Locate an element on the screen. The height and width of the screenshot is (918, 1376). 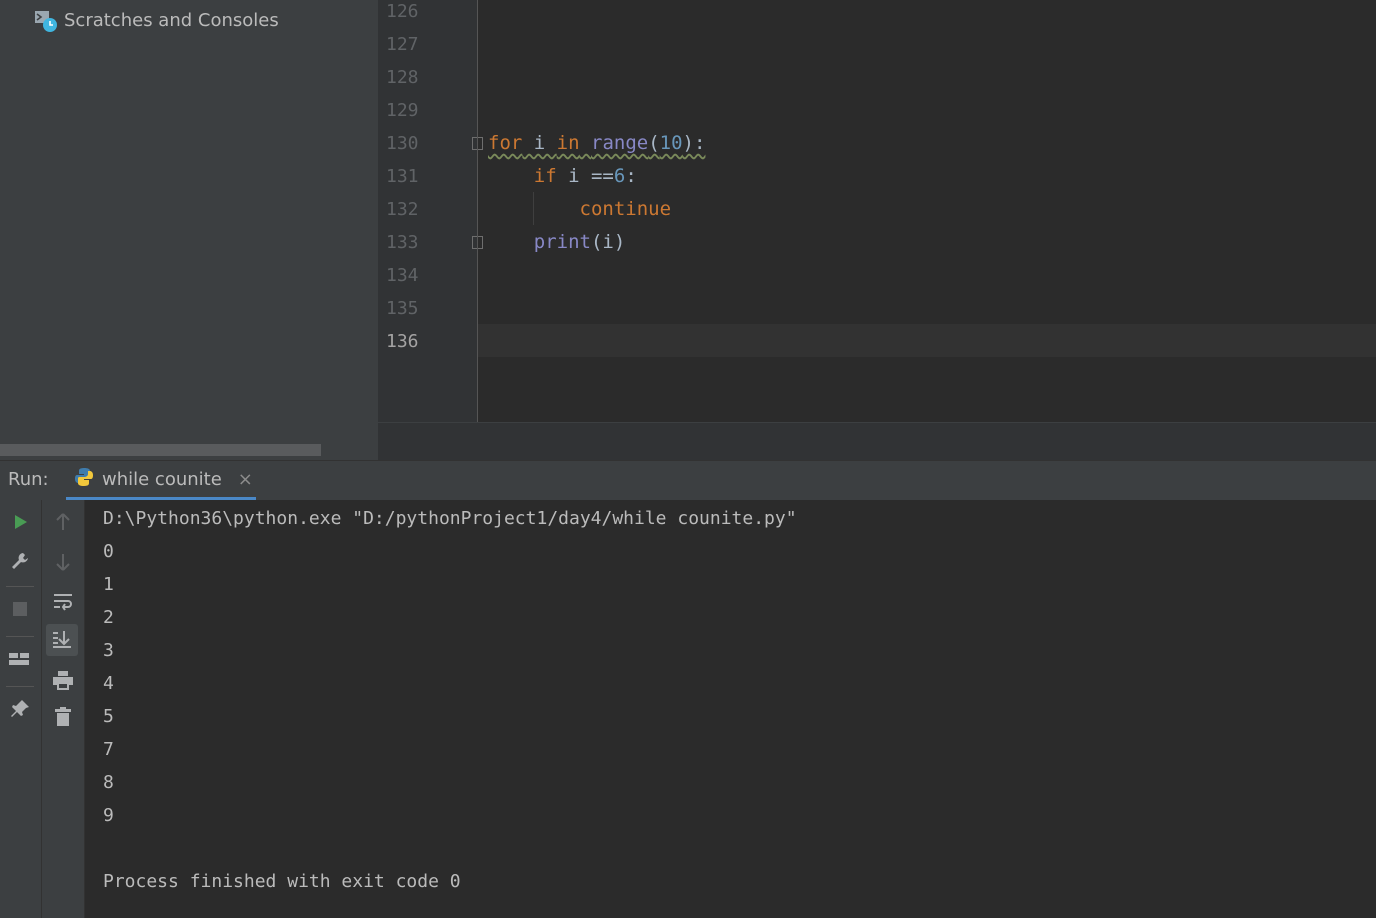
code-line: for i in range(10): is located at coordinates (596, 143).